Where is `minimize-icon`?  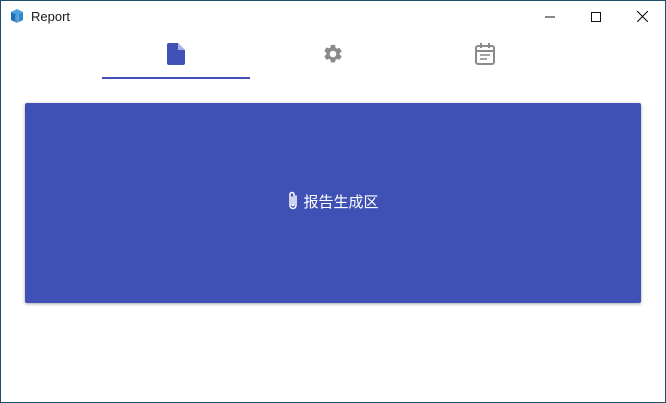
minimize-icon is located at coordinates (550, 17).